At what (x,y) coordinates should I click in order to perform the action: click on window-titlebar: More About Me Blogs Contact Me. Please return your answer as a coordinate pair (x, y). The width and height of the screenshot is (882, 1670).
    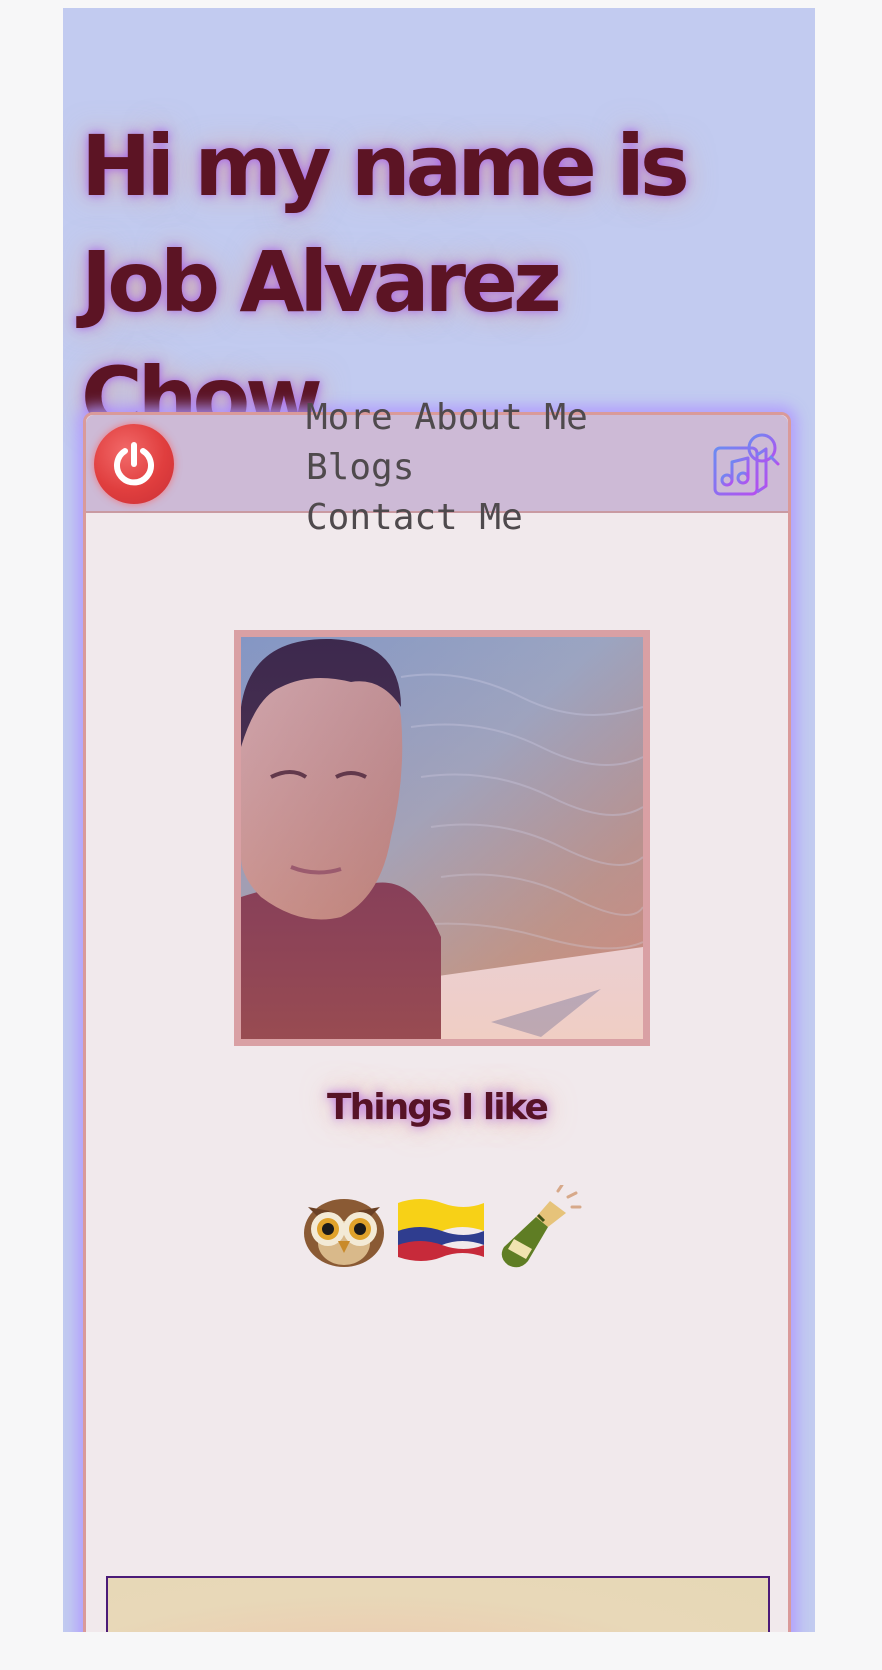
    Looking at the image, I should click on (437, 467).